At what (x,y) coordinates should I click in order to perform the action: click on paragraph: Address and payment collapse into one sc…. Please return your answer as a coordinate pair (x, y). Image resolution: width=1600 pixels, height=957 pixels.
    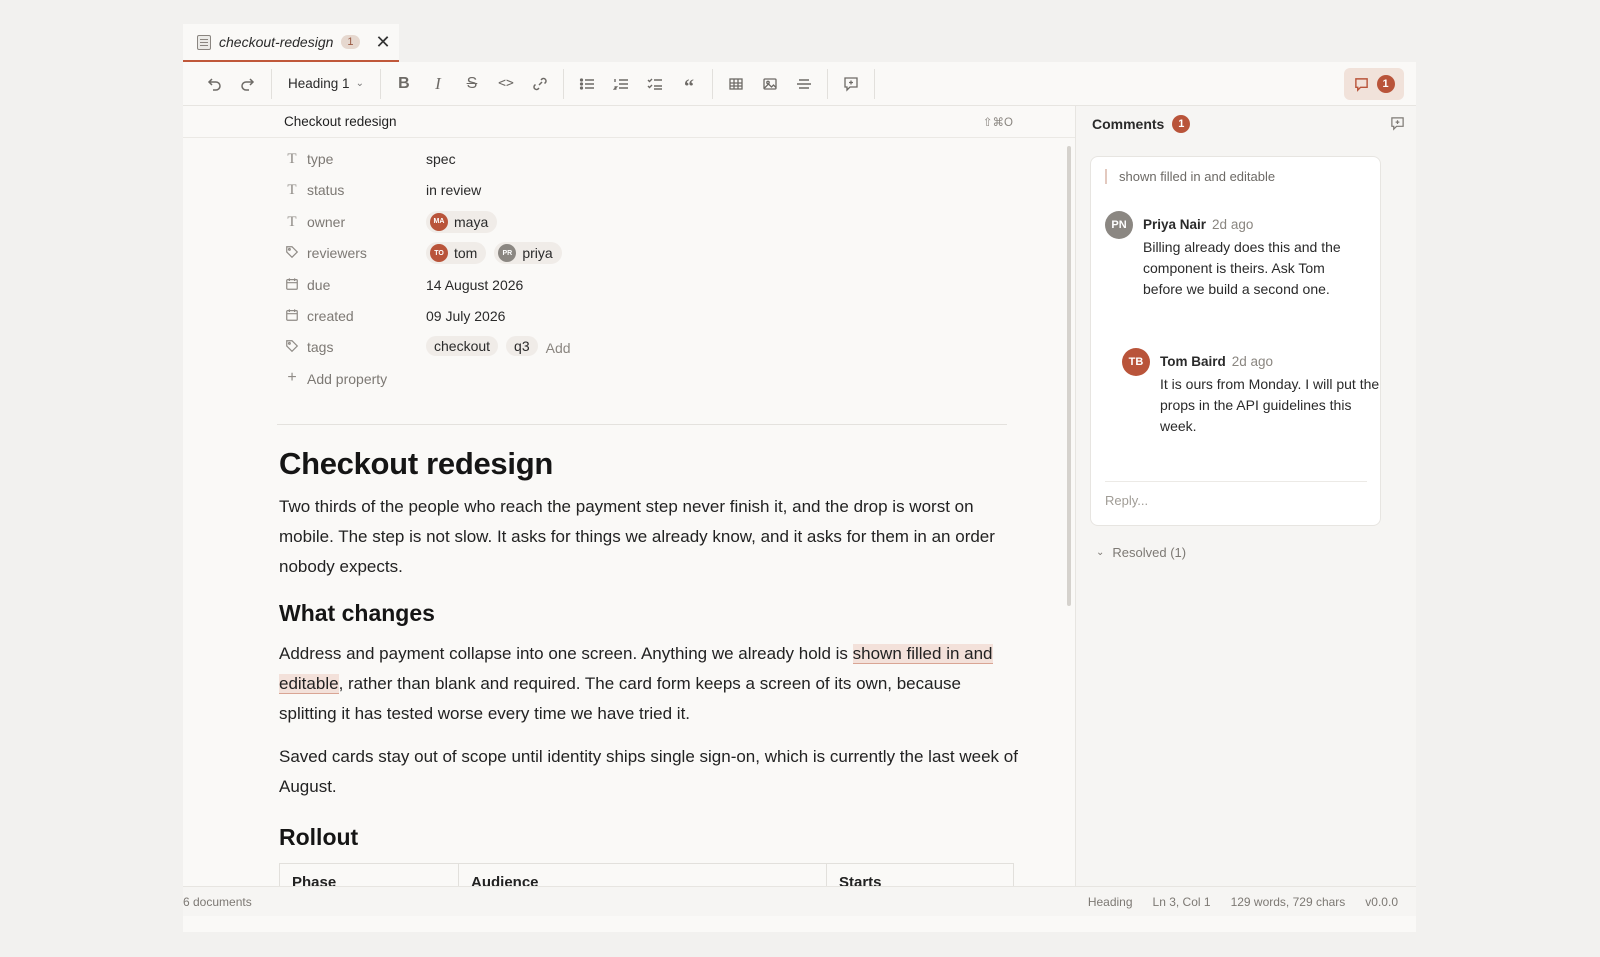
    Looking at the image, I should click on (649, 684).